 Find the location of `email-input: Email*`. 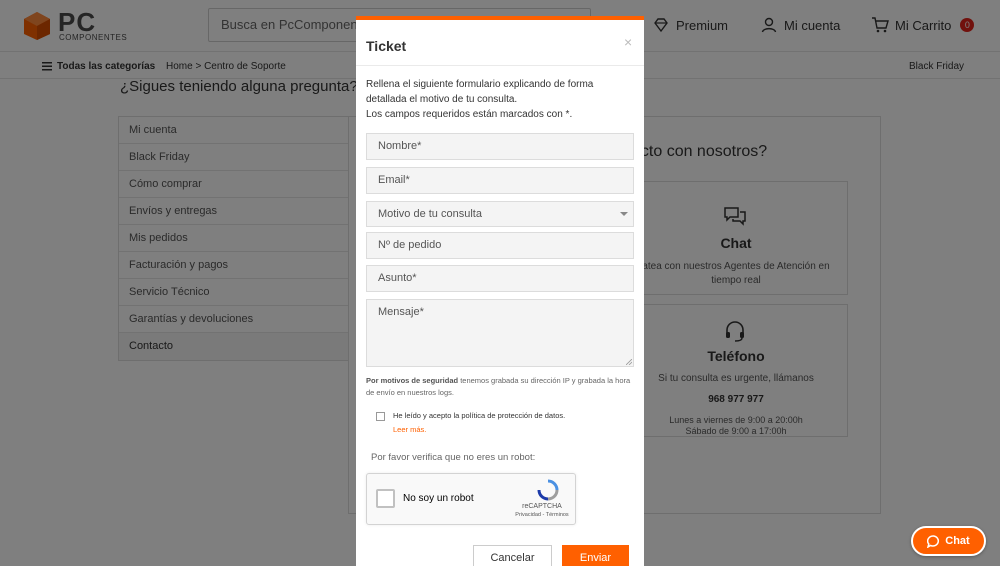

email-input: Email* is located at coordinates (500, 180).